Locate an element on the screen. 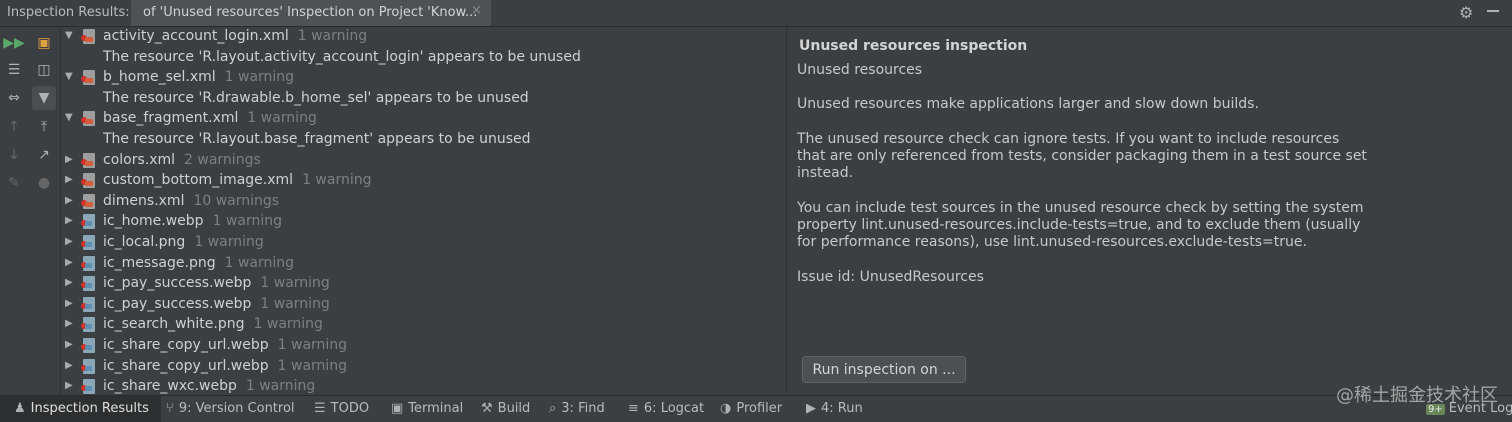 The width and height of the screenshot is (1512, 422). tree-file-row: ▼ base_fragment.xml 1 warning is located at coordinates (421, 120).